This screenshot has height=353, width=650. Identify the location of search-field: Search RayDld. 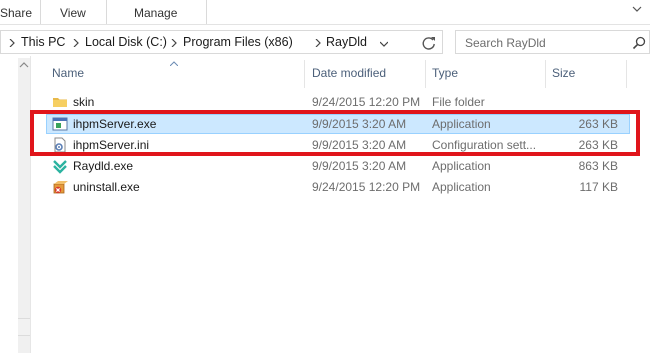
(552, 42).